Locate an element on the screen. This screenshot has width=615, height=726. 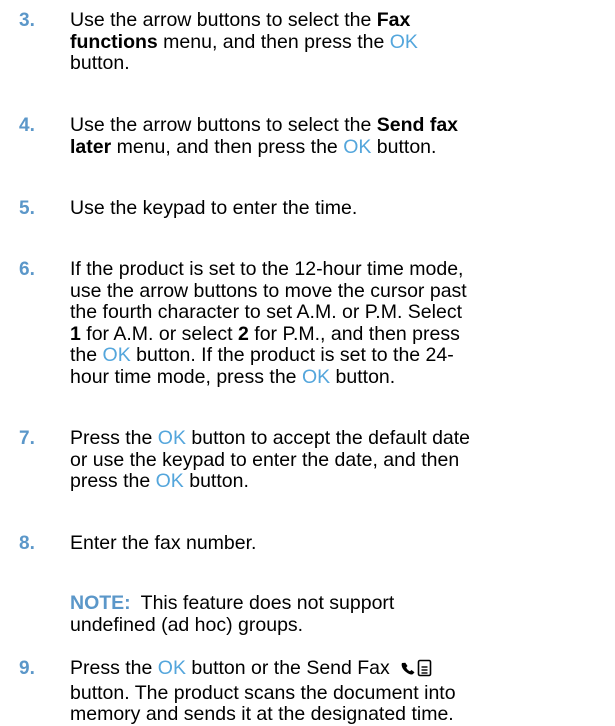
menu-name: later is located at coordinates (91, 146).